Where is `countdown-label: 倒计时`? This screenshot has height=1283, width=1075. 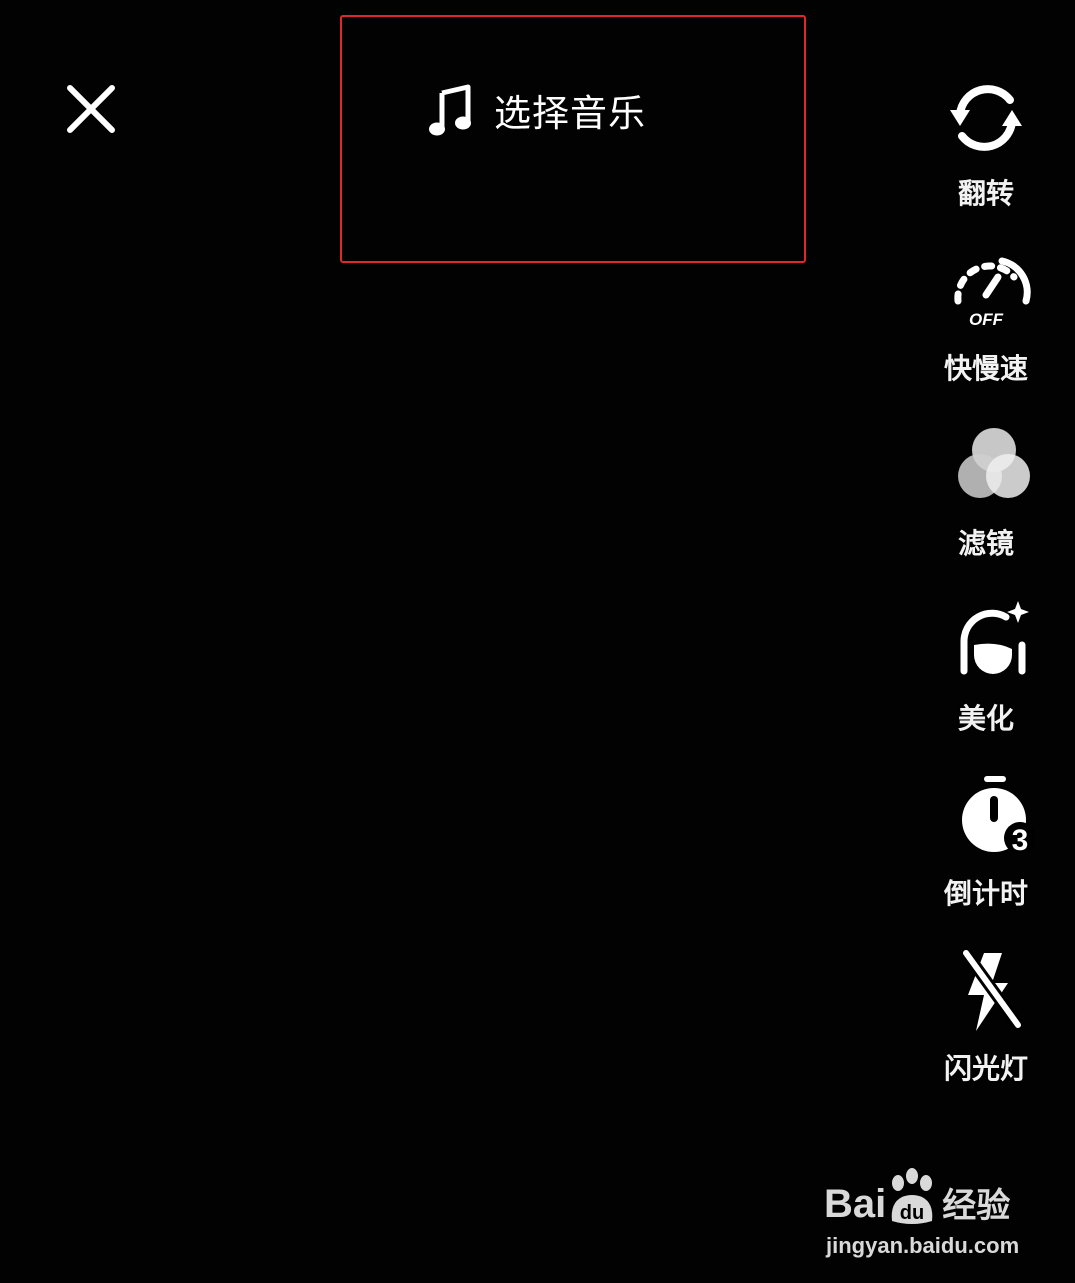
countdown-label: 倒计时 is located at coordinates (985, 893).